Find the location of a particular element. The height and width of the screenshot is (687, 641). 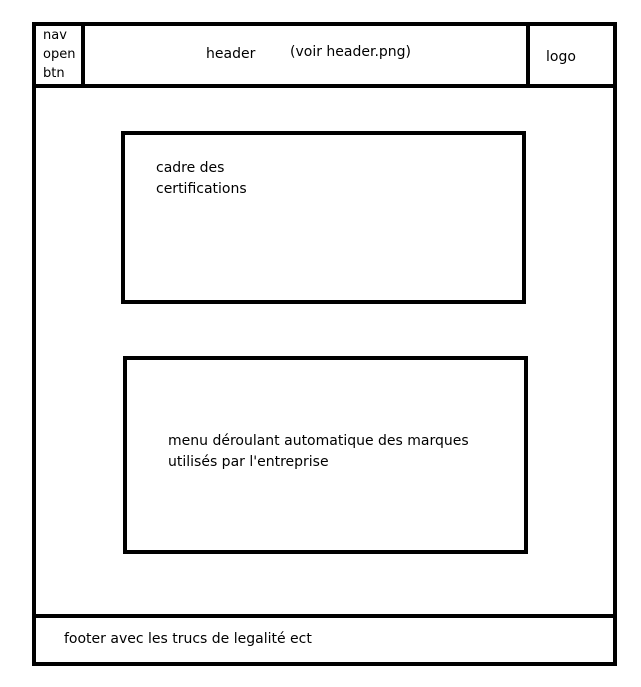

footer-divider is located at coordinates (324, 616).